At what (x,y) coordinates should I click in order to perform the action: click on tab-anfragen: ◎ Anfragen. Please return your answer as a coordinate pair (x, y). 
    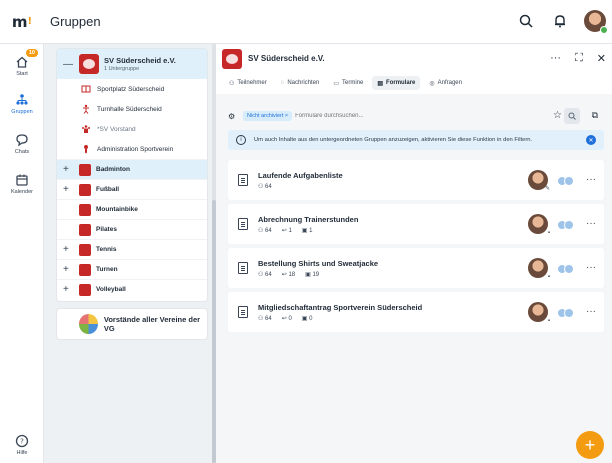
    Looking at the image, I should click on (445, 83).